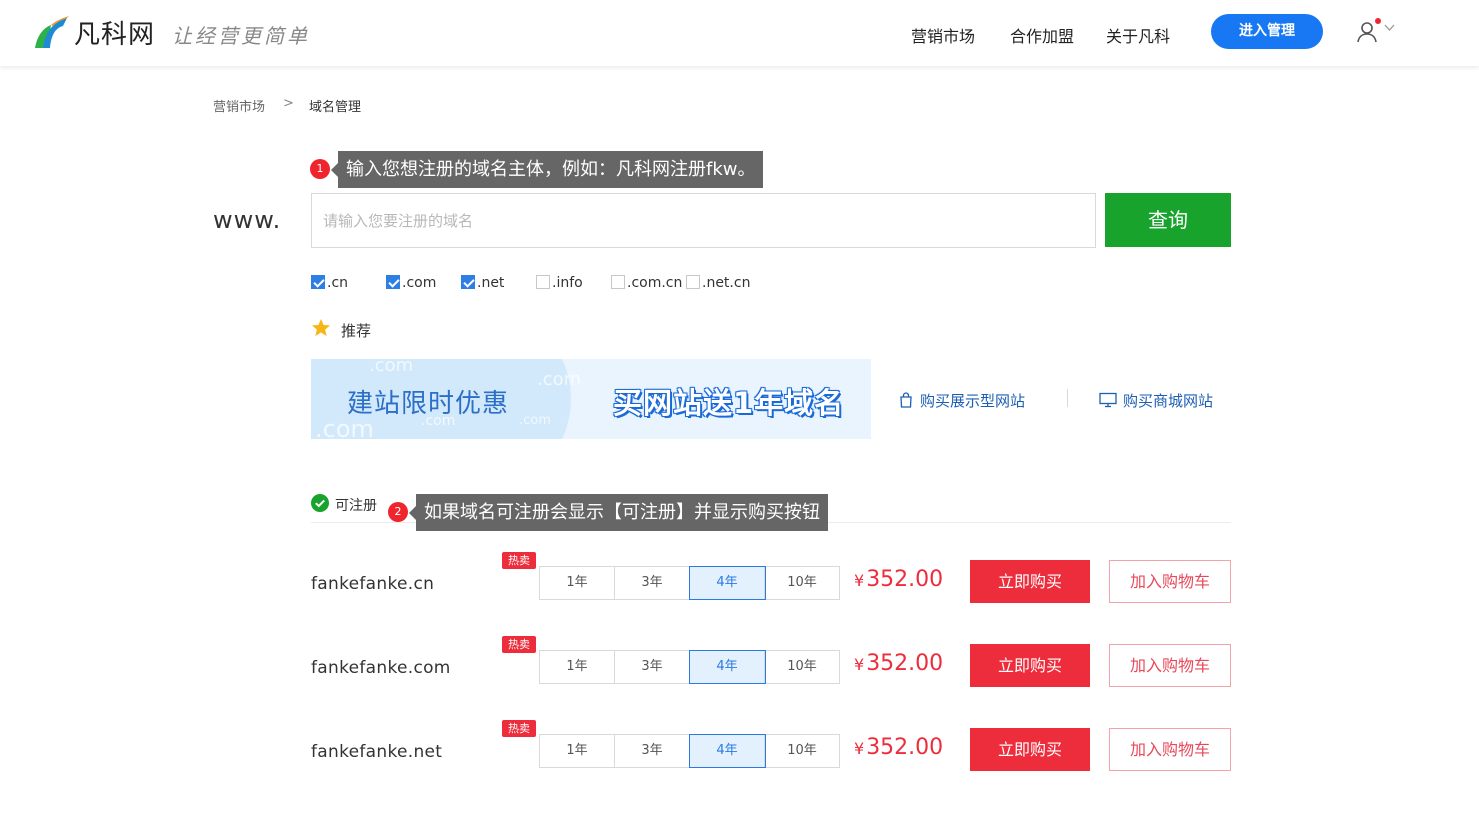 The image size is (1479, 814). I want to click on tip-number-2: 2, so click(398, 512).